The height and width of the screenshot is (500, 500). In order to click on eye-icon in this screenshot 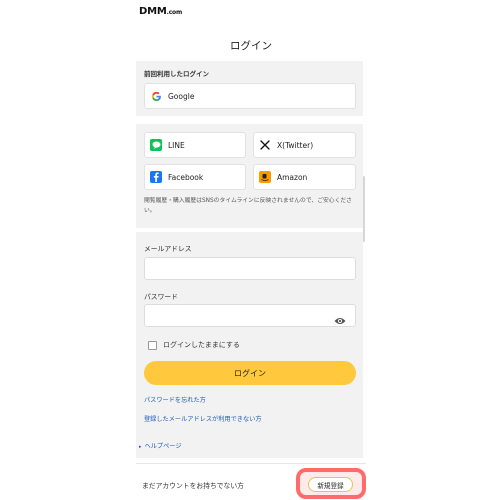, I will do `click(340, 317)`.